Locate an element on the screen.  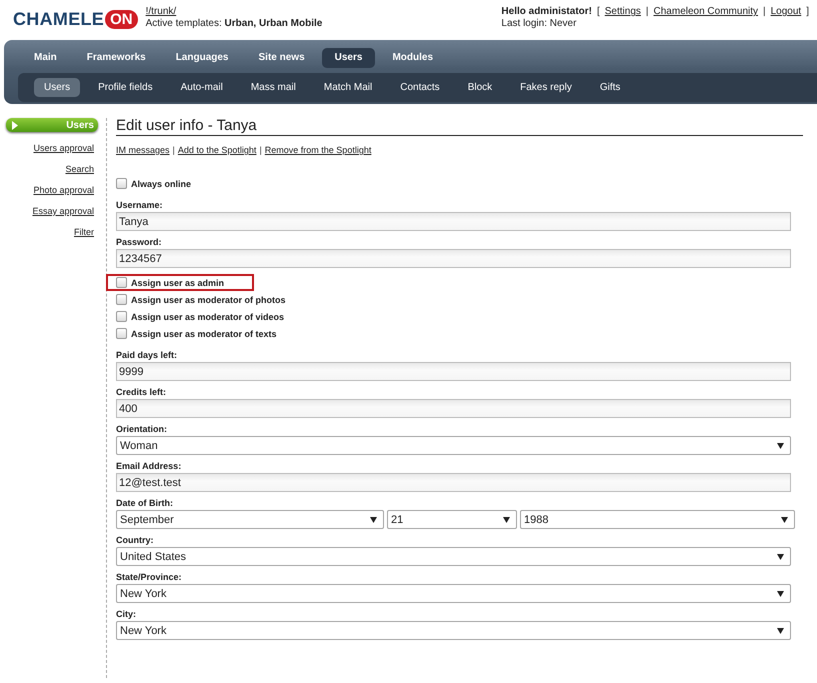
account-link: Settings is located at coordinates (622, 12).